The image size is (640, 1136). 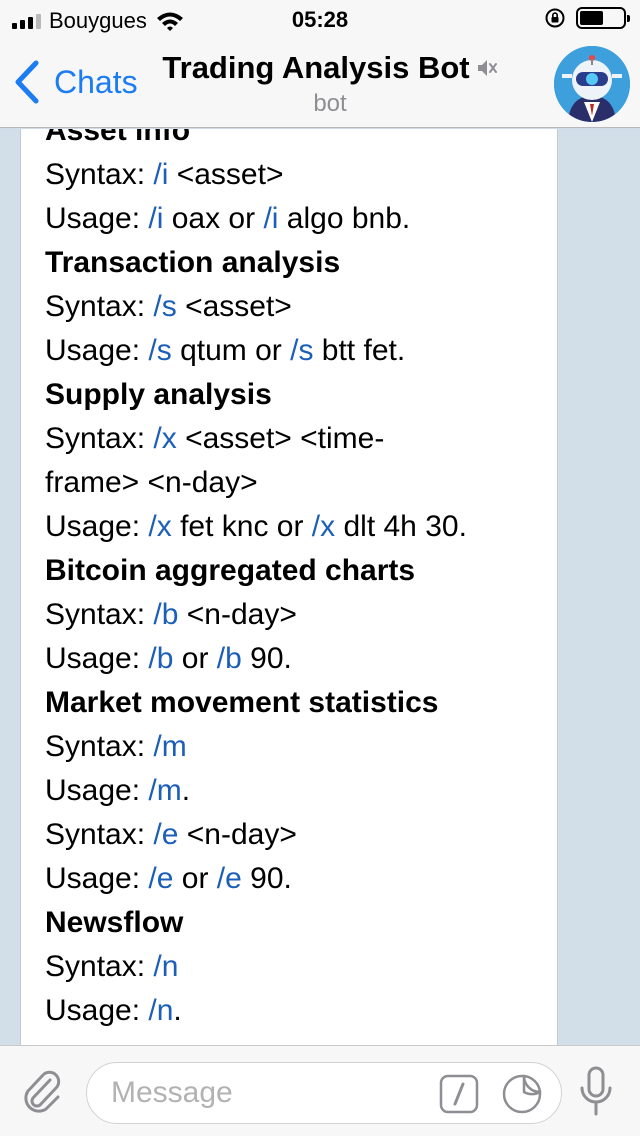 I want to click on message-line: Syntax: /e <n-day>, so click(x=289, y=835).